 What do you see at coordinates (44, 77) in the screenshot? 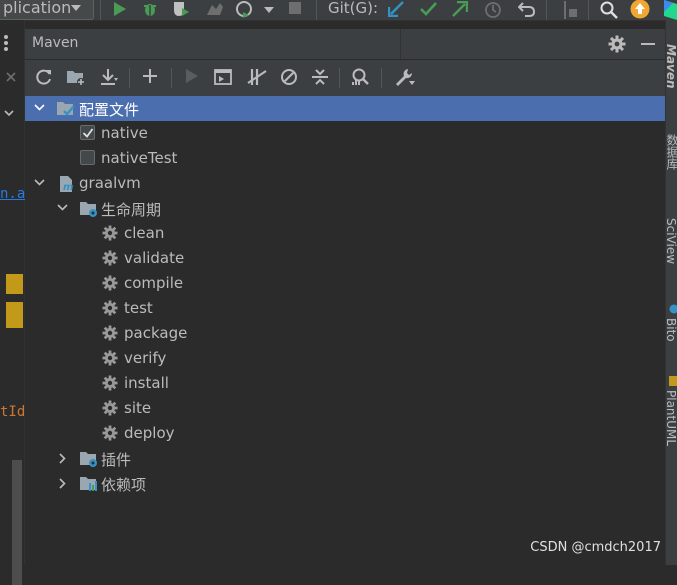
I see `reload-icon` at bounding box center [44, 77].